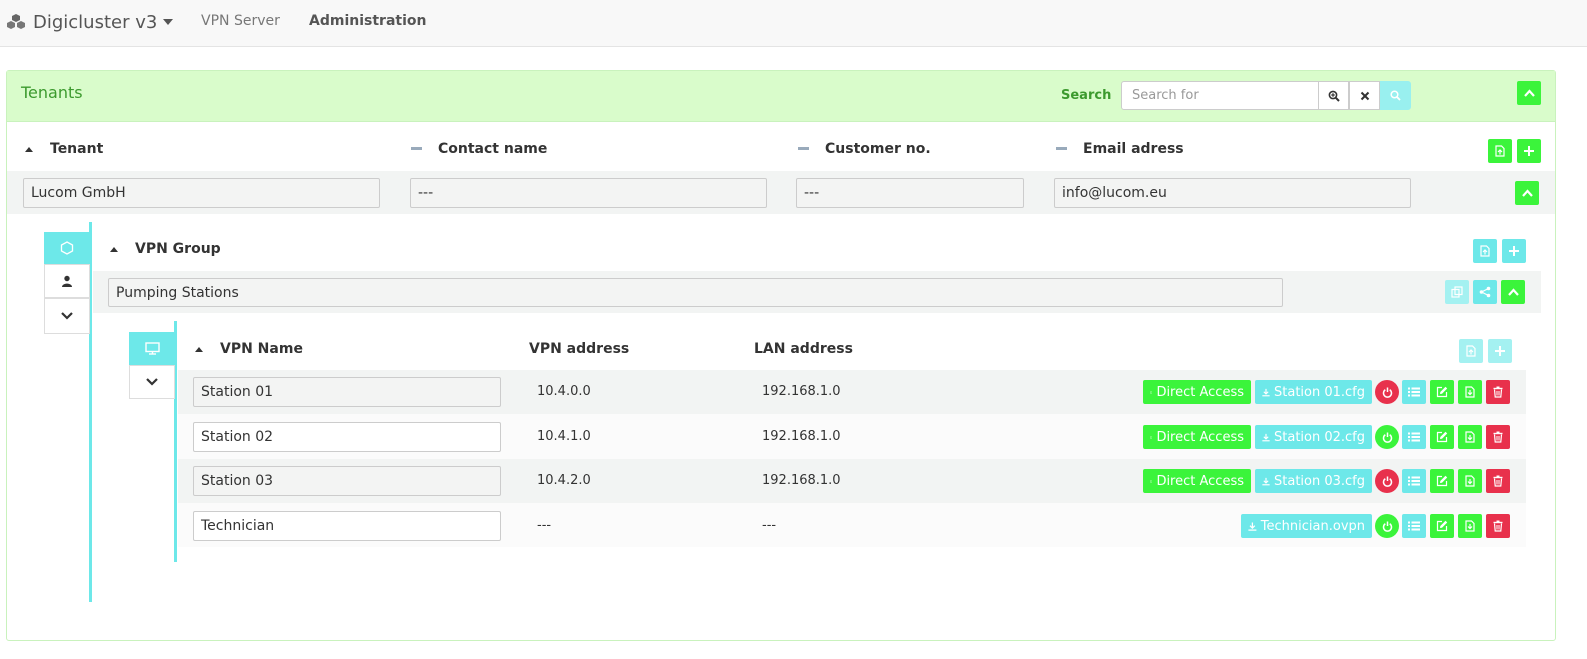 The image size is (1587, 659). I want to click on search-clear-button, so click(1364, 95).